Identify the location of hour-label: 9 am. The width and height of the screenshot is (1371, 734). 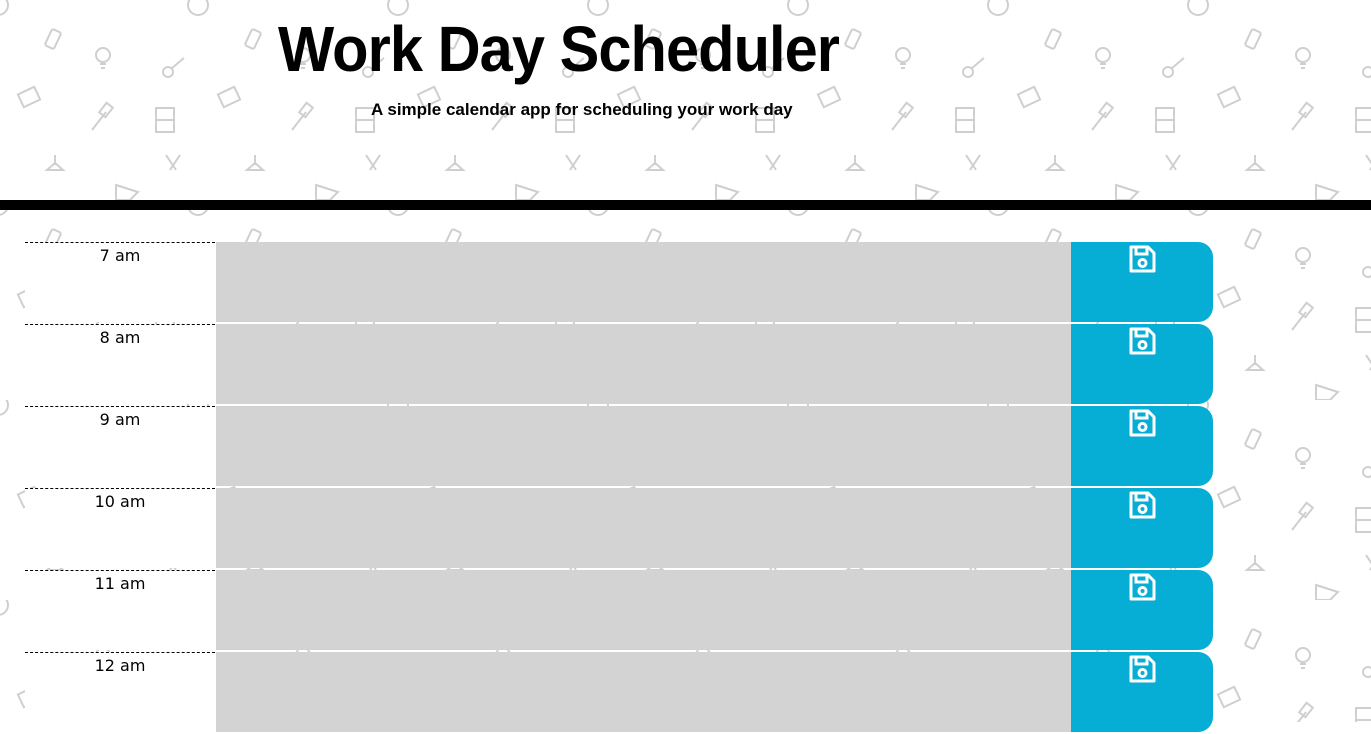
(120, 419).